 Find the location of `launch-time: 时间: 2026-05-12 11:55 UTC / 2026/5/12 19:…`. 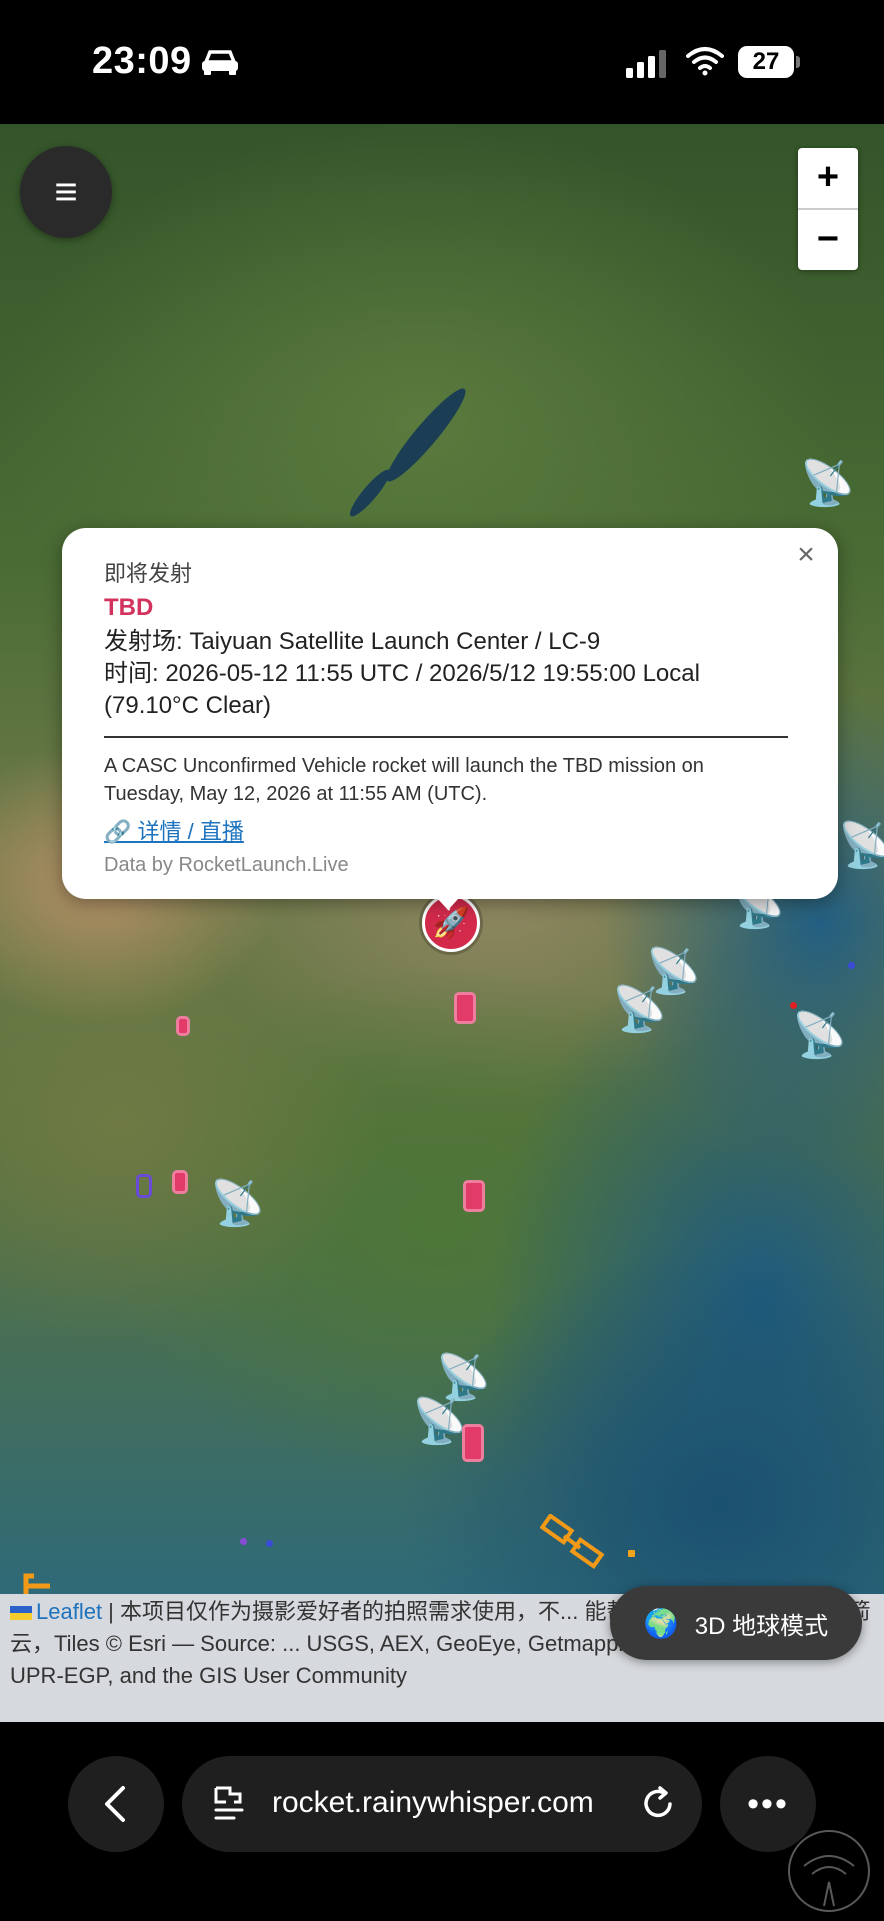

launch-time: 时间: 2026-05-12 11:55 UTC / 2026/5/12 19:… is located at coordinates (402, 673).